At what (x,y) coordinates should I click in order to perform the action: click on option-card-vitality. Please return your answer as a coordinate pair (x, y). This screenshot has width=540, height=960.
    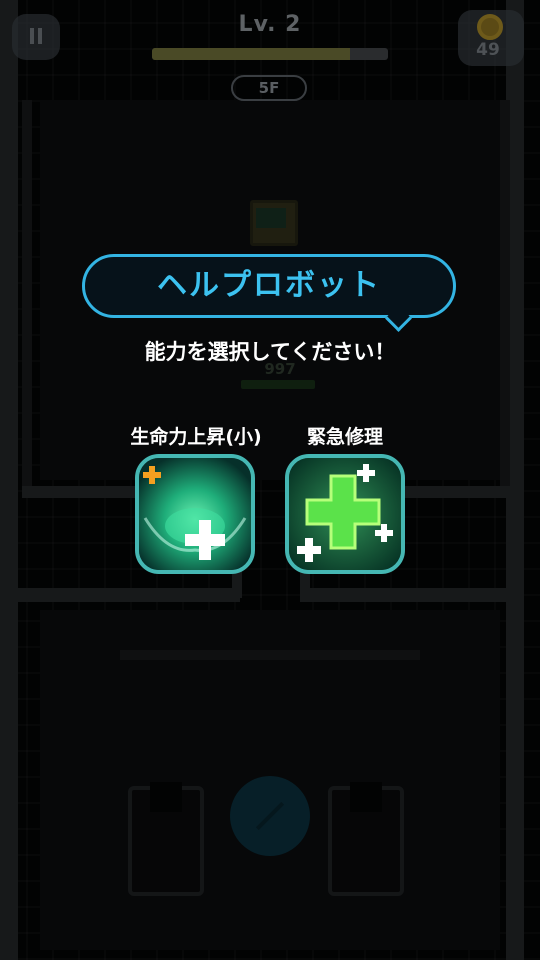
    Looking at the image, I should click on (195, 514).